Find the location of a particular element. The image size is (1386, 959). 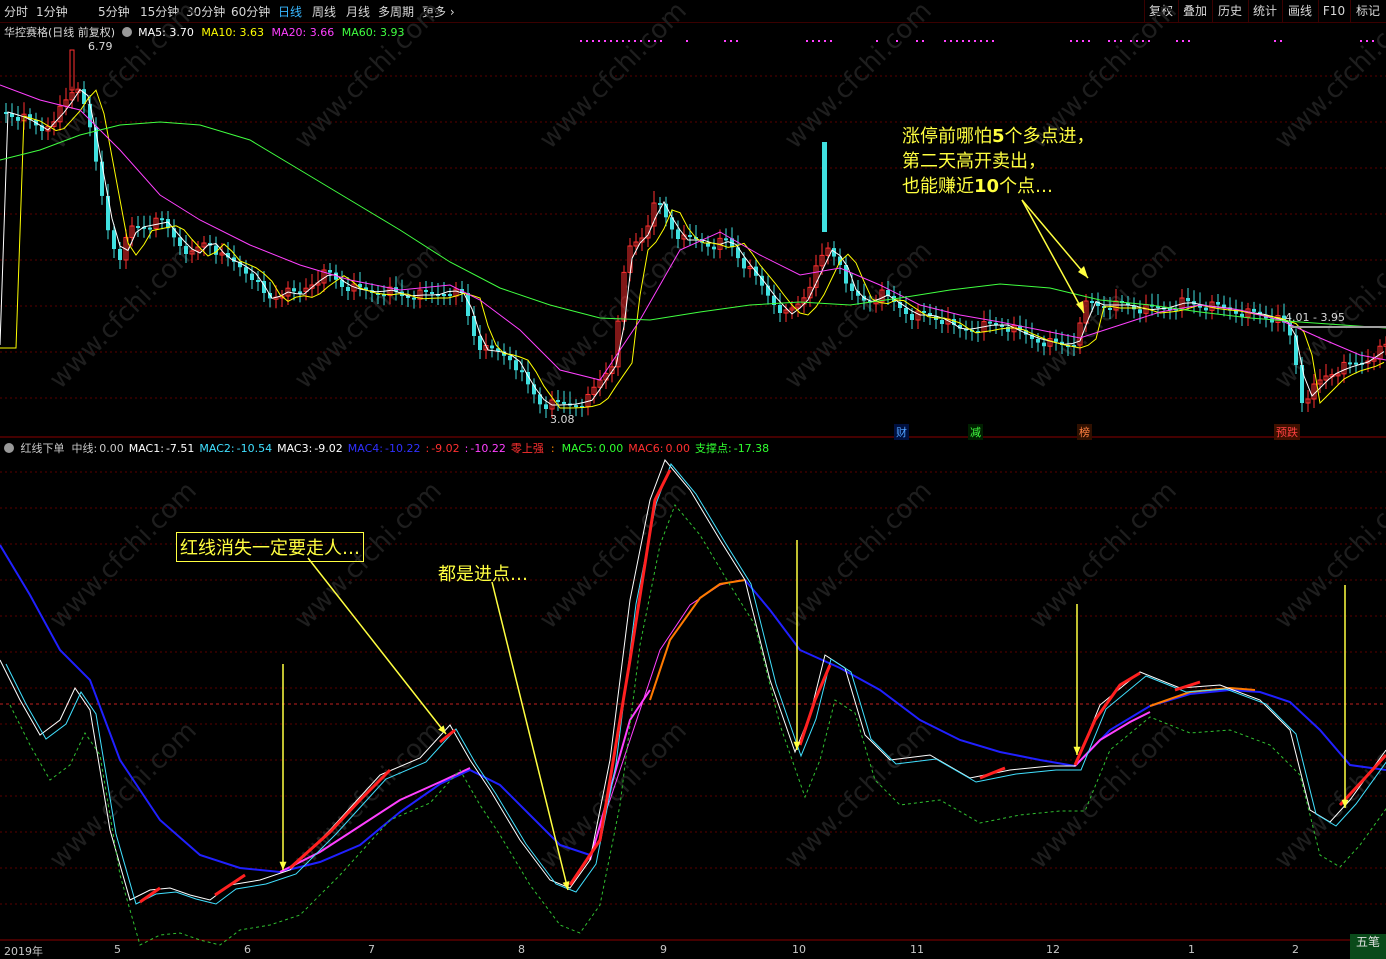

ma60-label: MA60: 3.93 is located at coordinates (373, 32).